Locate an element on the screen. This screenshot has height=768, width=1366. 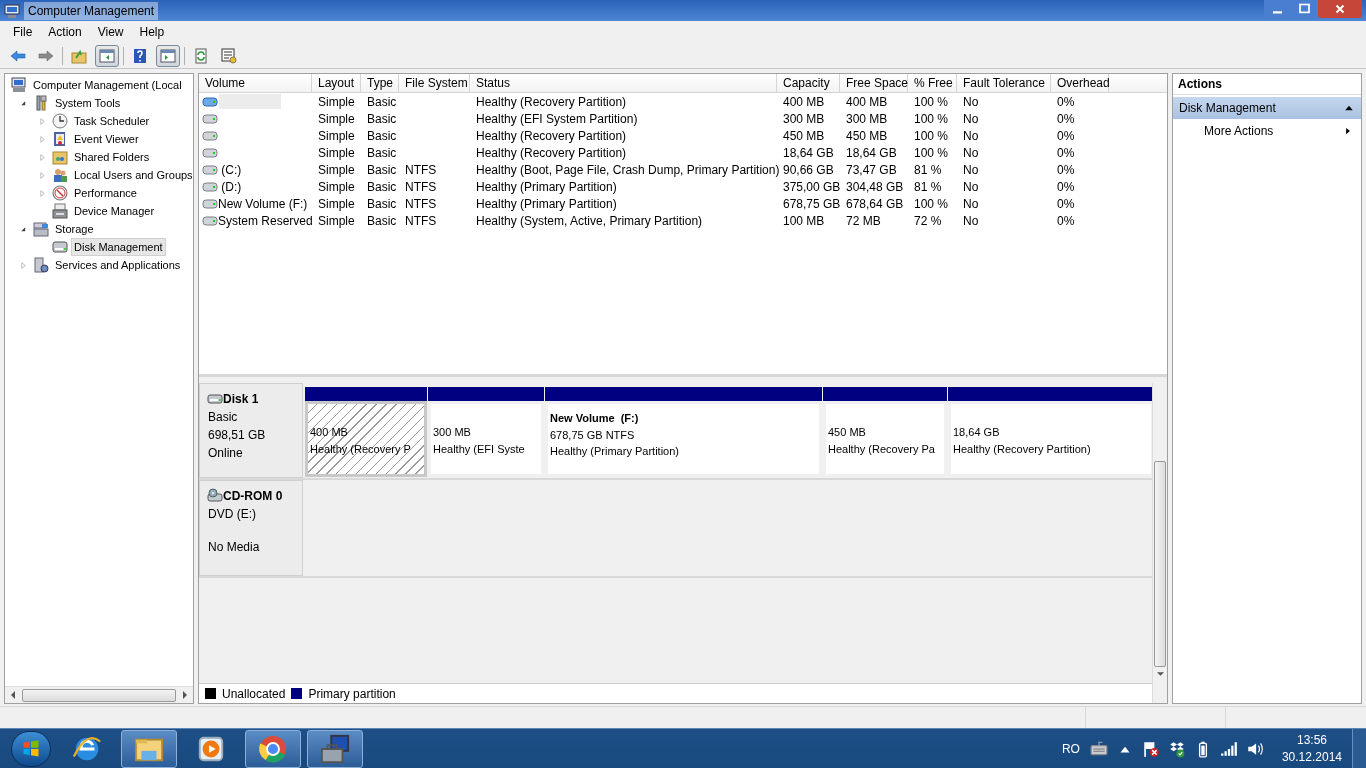
panel-left-button is located at coordinates (107, 55).